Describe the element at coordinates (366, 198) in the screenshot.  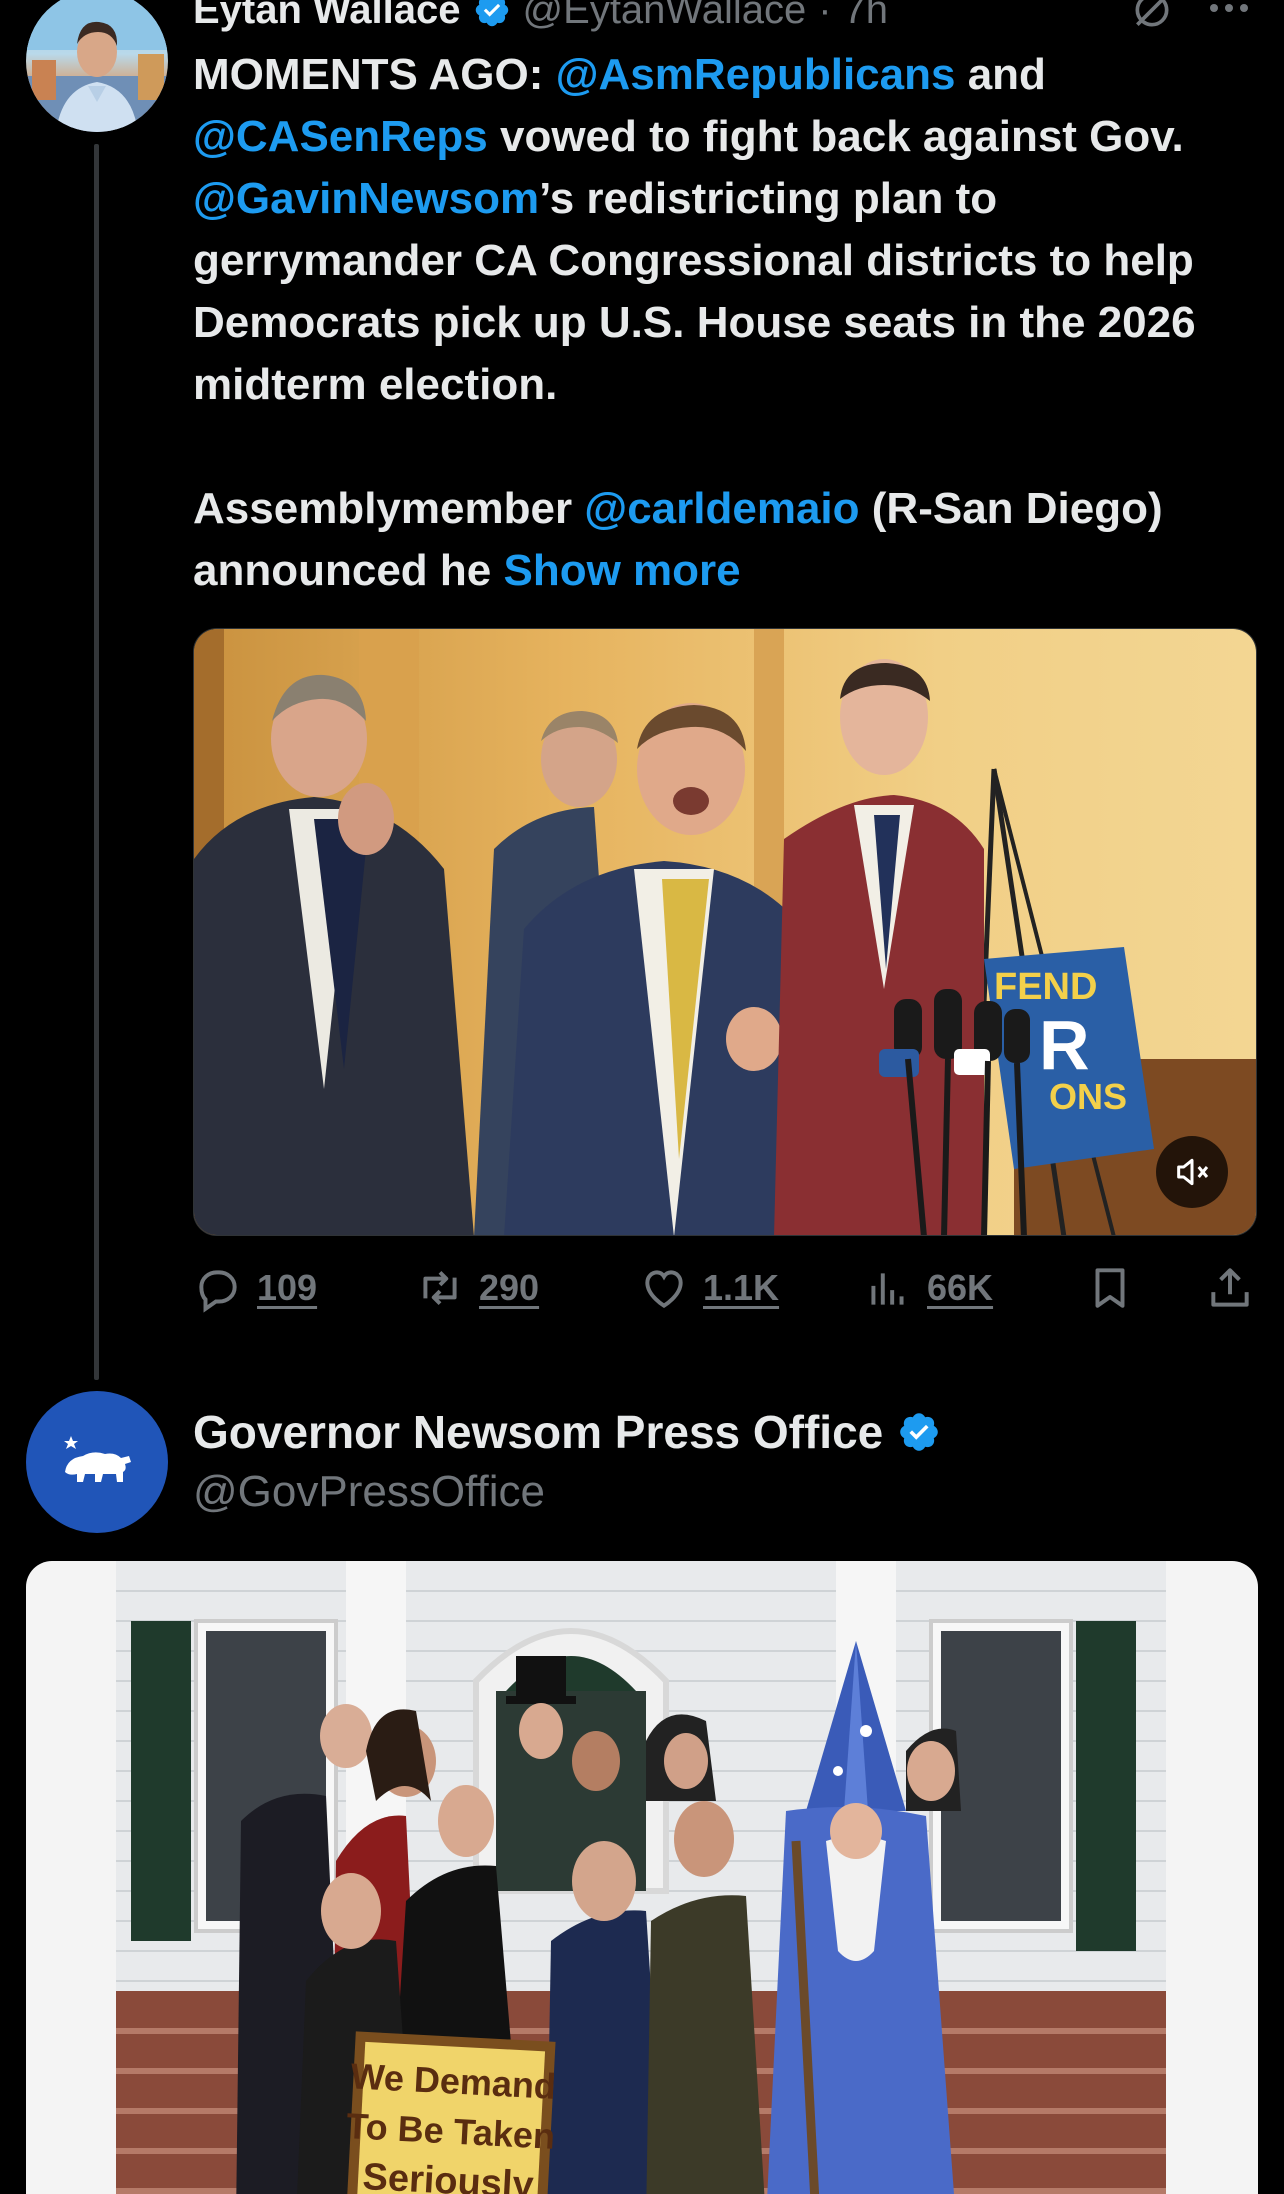
I see `mention-link: @GavinNewsom` at that location.